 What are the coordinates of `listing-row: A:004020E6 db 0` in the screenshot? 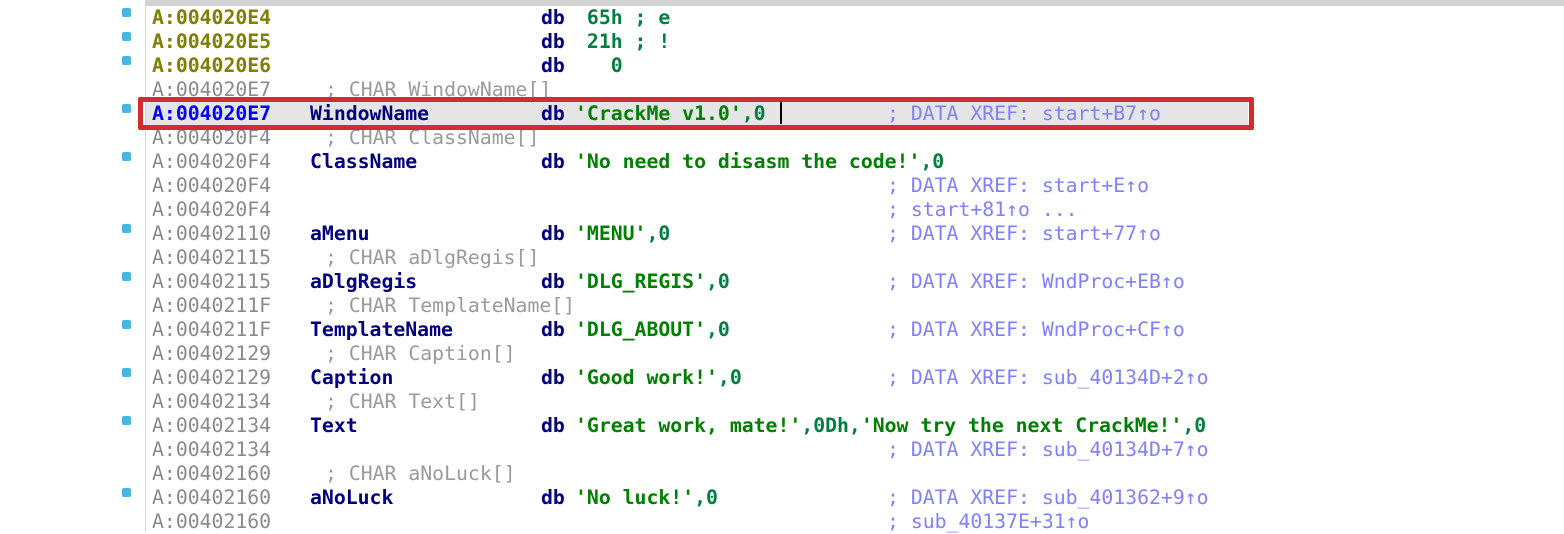 It's located at (782, 66).